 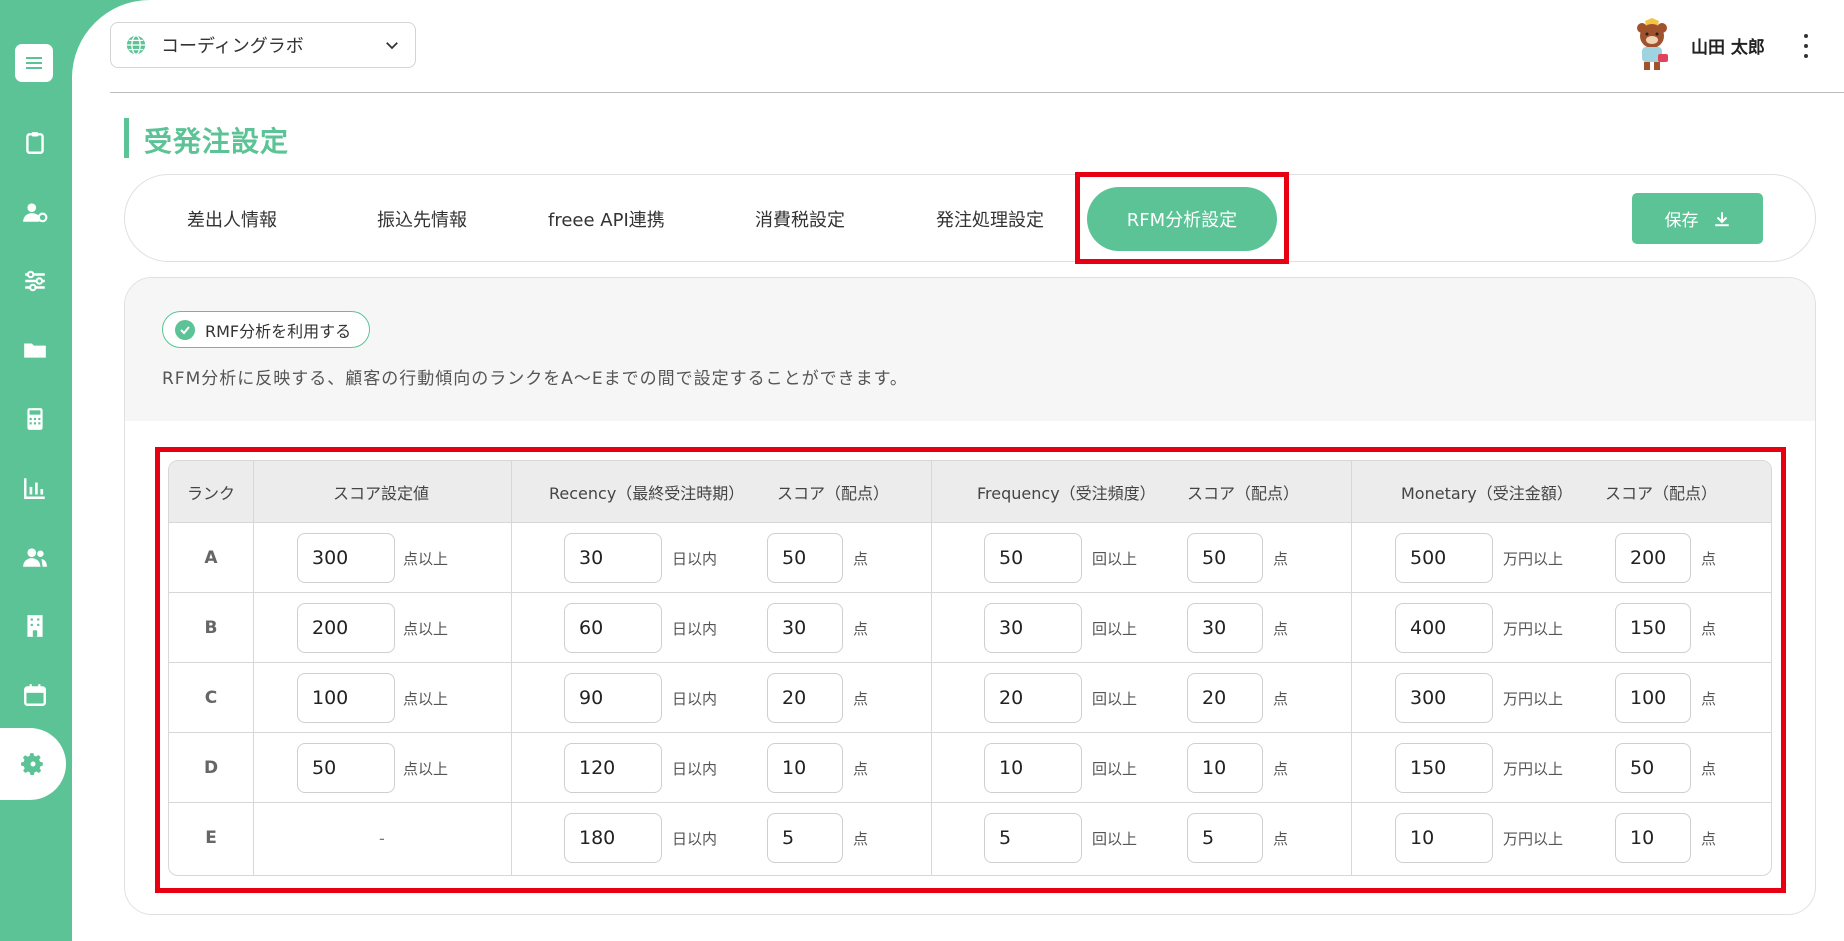 I want to click on sidebar, so click(x=36, y=470).